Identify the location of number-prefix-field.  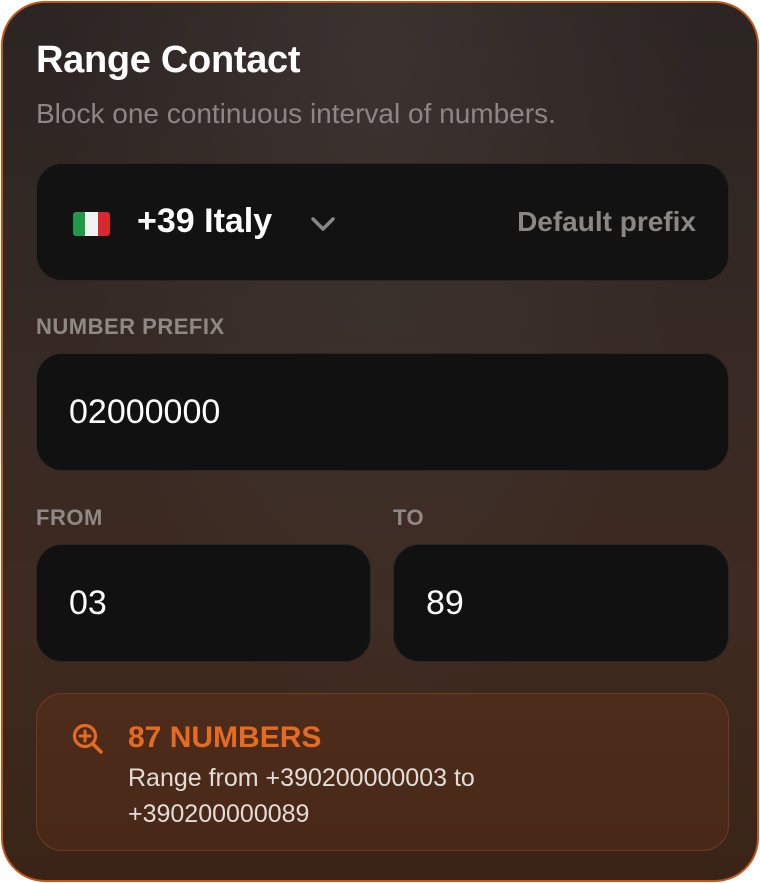
(382, 412).